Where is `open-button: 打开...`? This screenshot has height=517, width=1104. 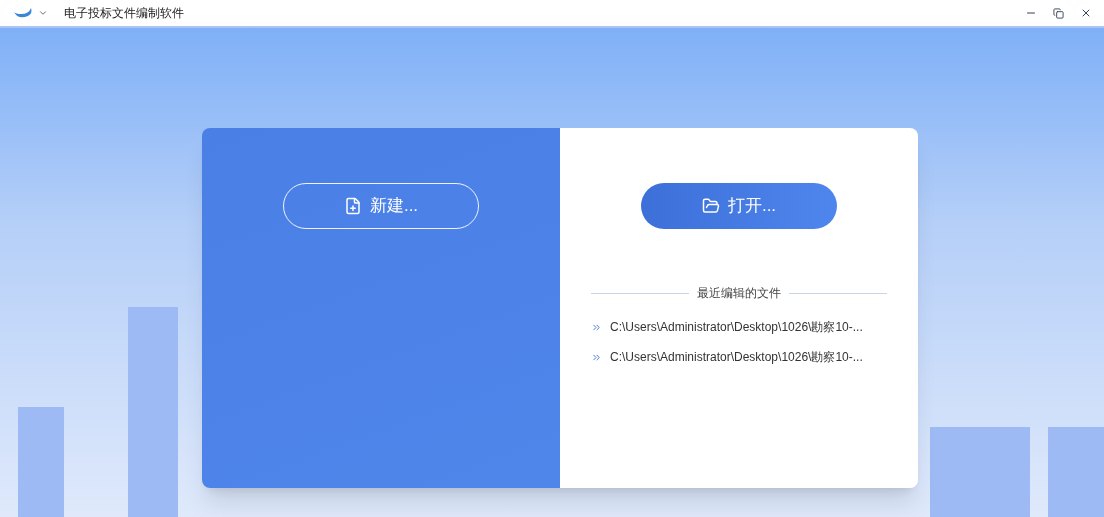
open-button: 打开... is located at coordinates (739, 206).